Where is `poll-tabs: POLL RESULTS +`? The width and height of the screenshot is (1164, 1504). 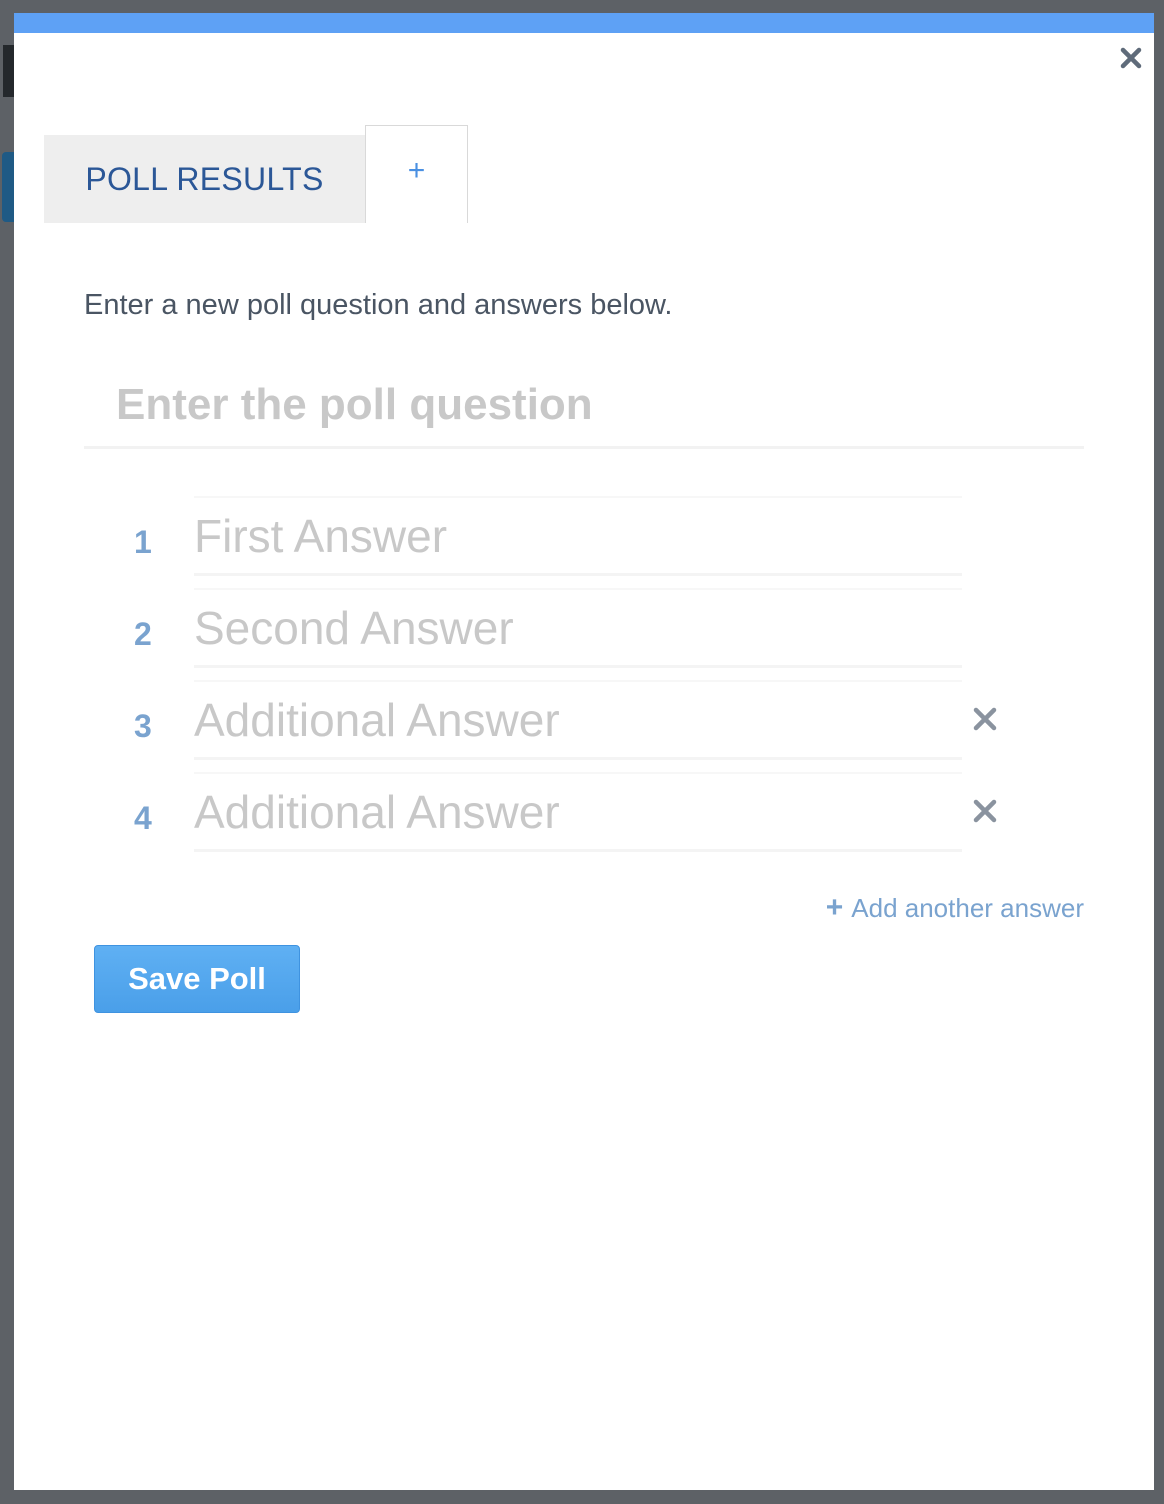
poll-tabs: POLL RESULTS + is located at coordinates (256, 173).